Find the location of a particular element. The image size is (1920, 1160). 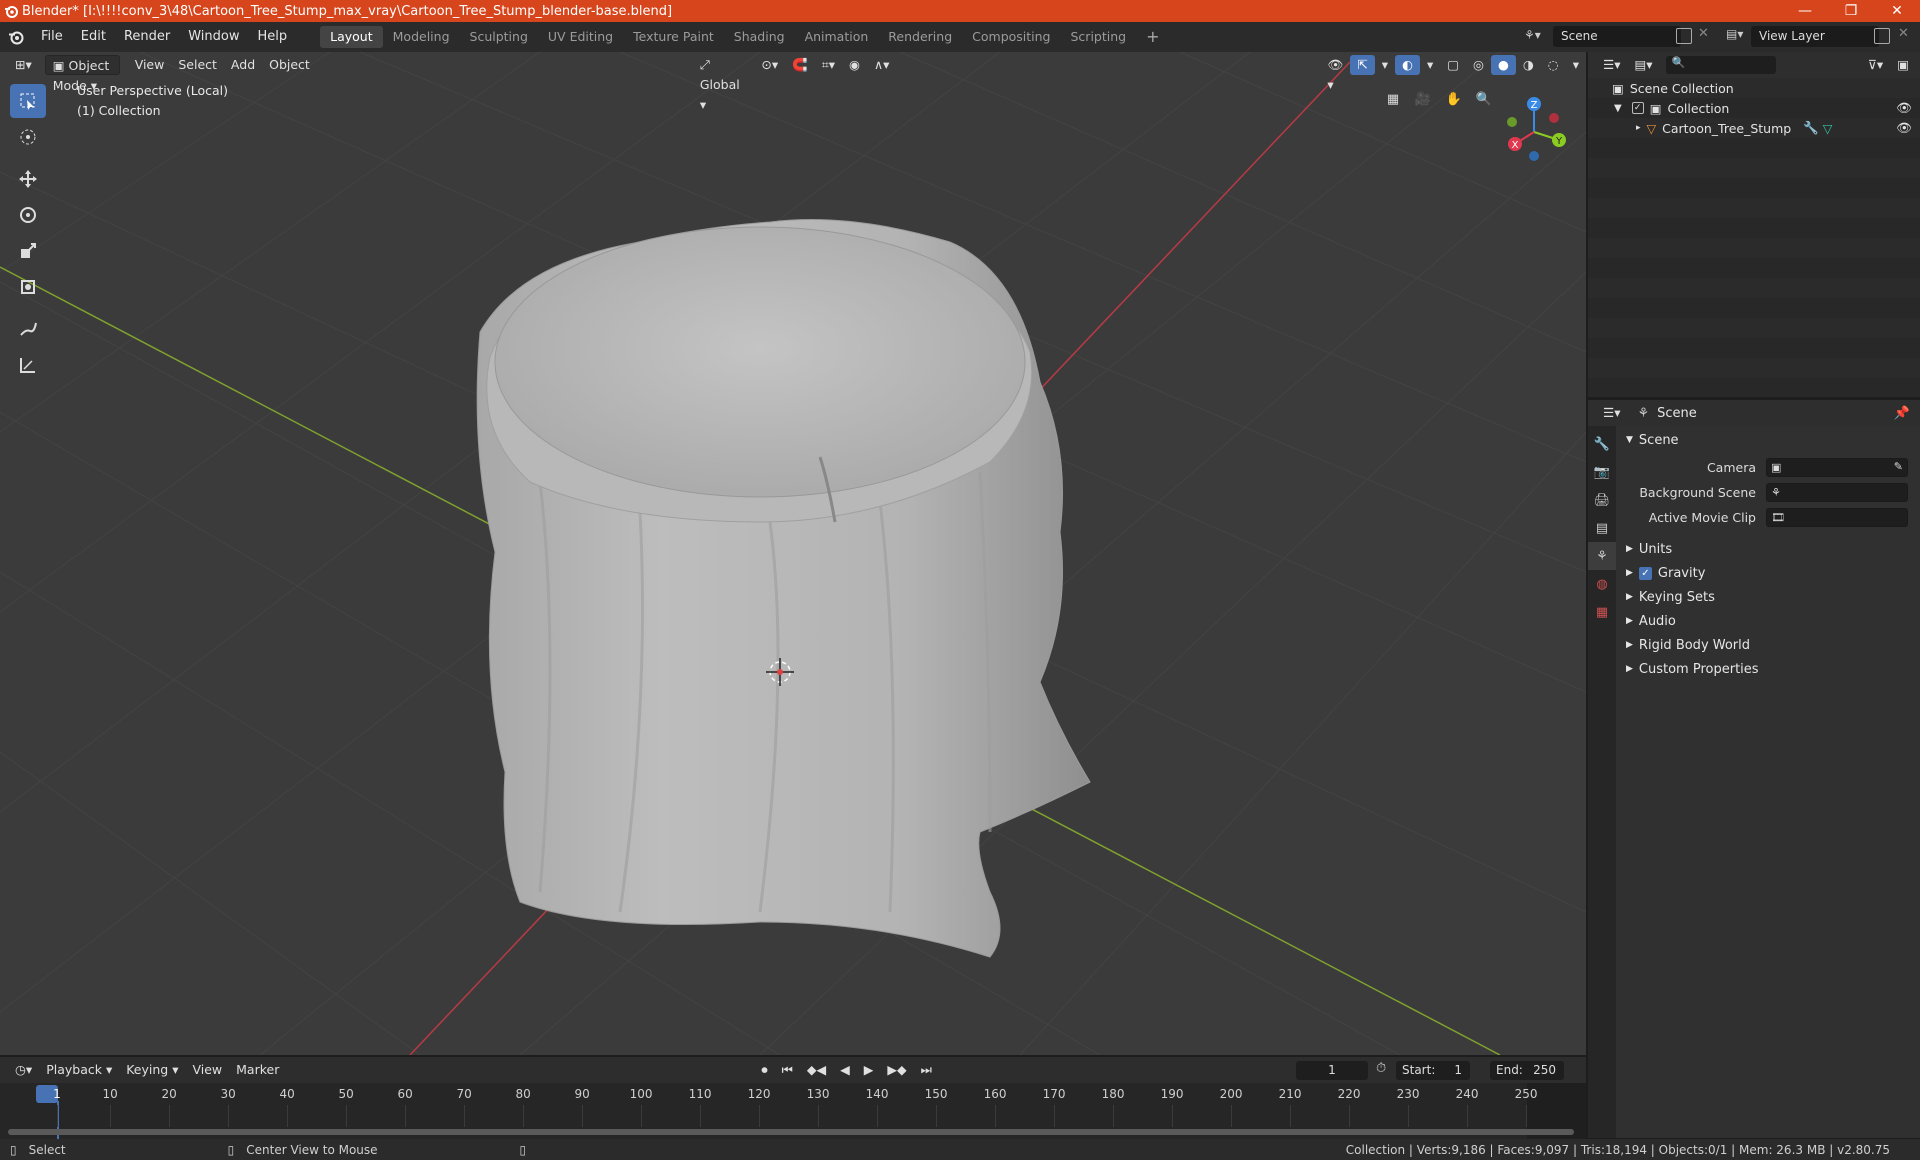

record-icon: ⏺ is located at coordinates (764, 1070).